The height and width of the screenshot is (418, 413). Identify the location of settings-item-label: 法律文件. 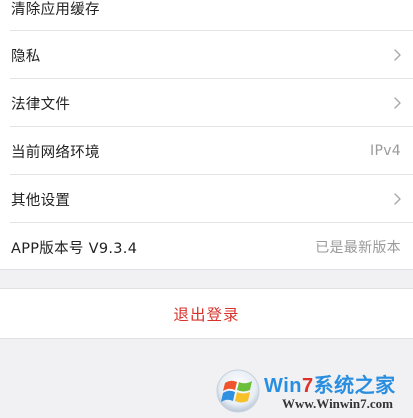
(41, 104).